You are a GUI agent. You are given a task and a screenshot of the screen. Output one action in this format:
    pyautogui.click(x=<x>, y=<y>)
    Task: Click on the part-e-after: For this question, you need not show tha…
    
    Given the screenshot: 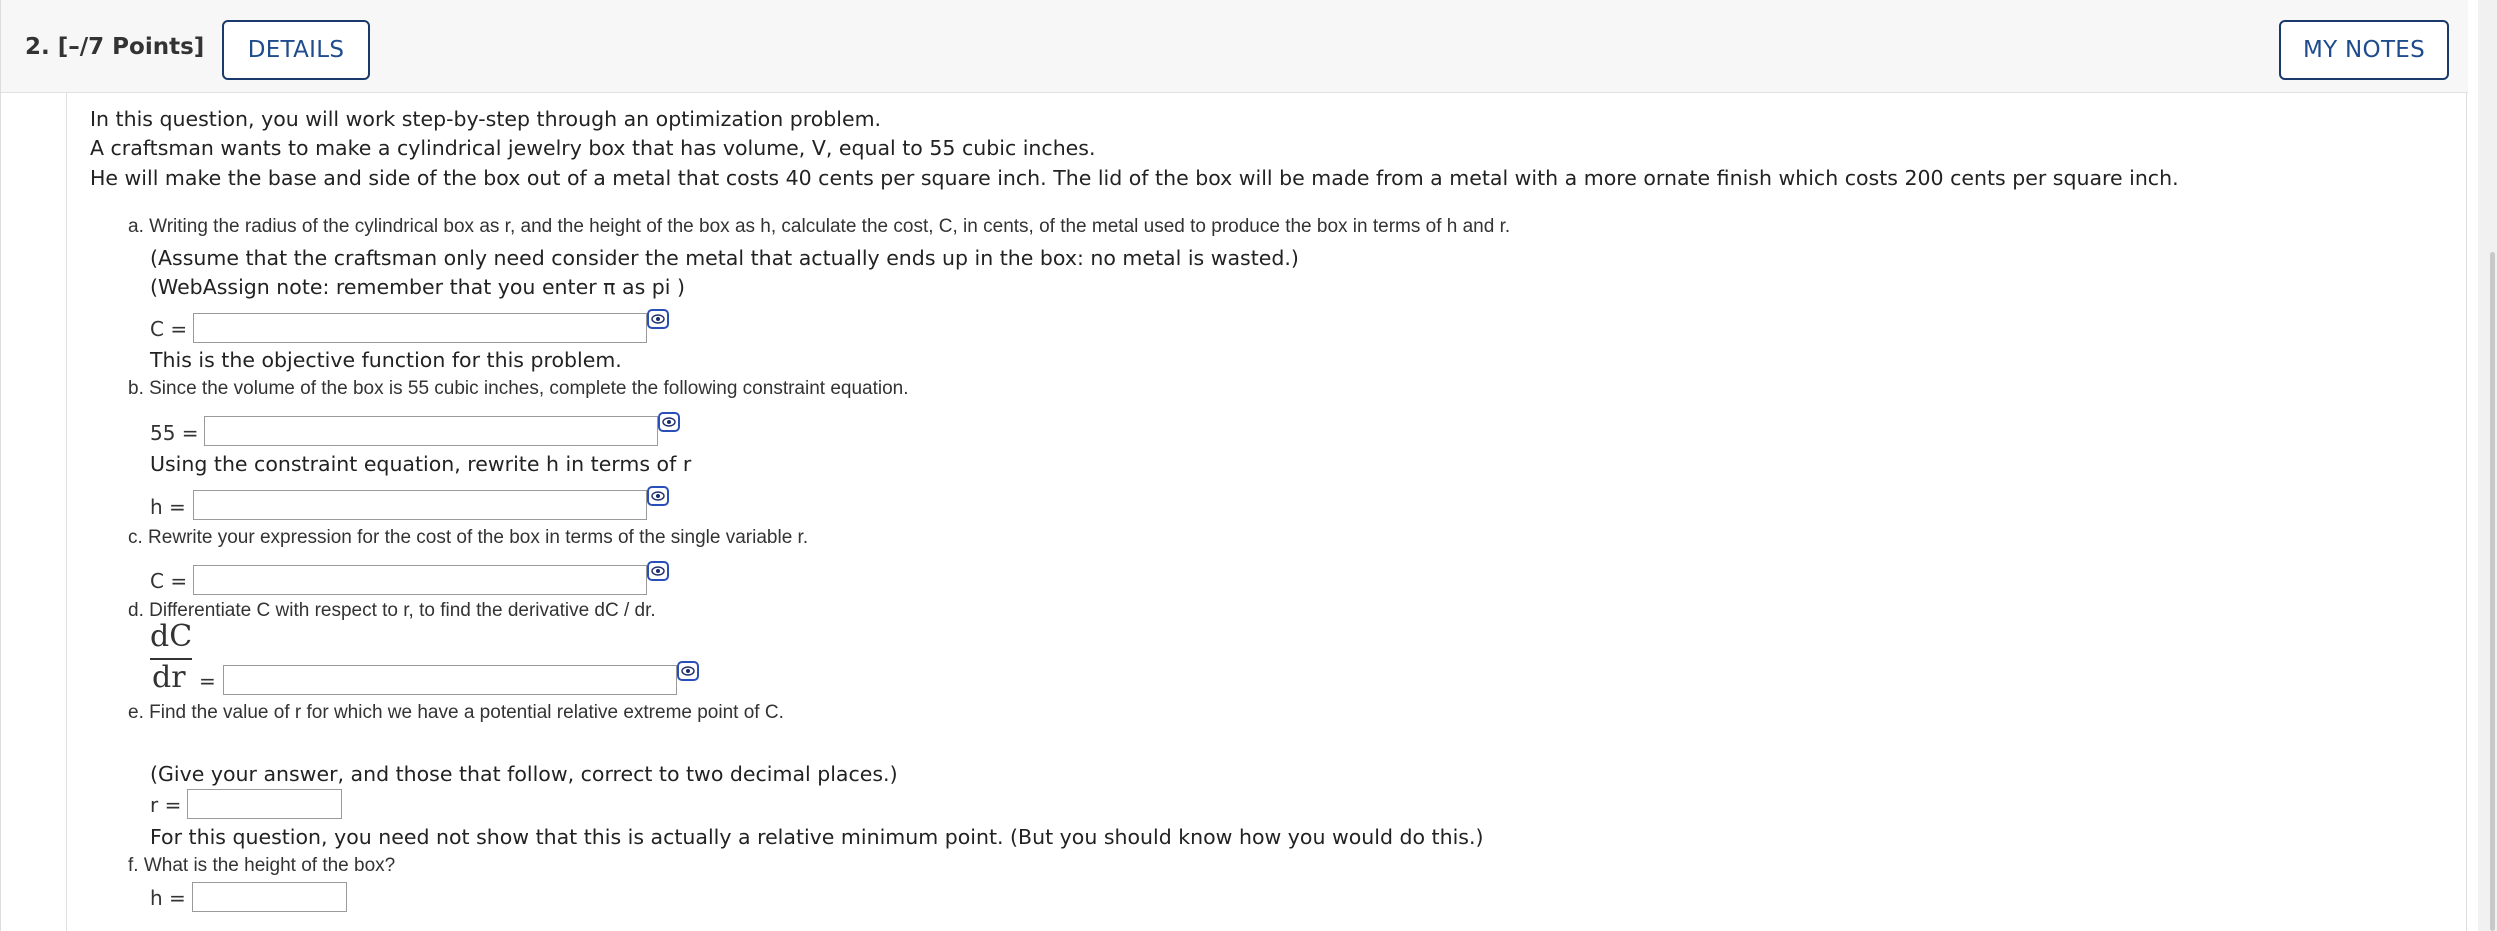 What is the action you would take?
    pyautogui.click(x=817, y=837)
    